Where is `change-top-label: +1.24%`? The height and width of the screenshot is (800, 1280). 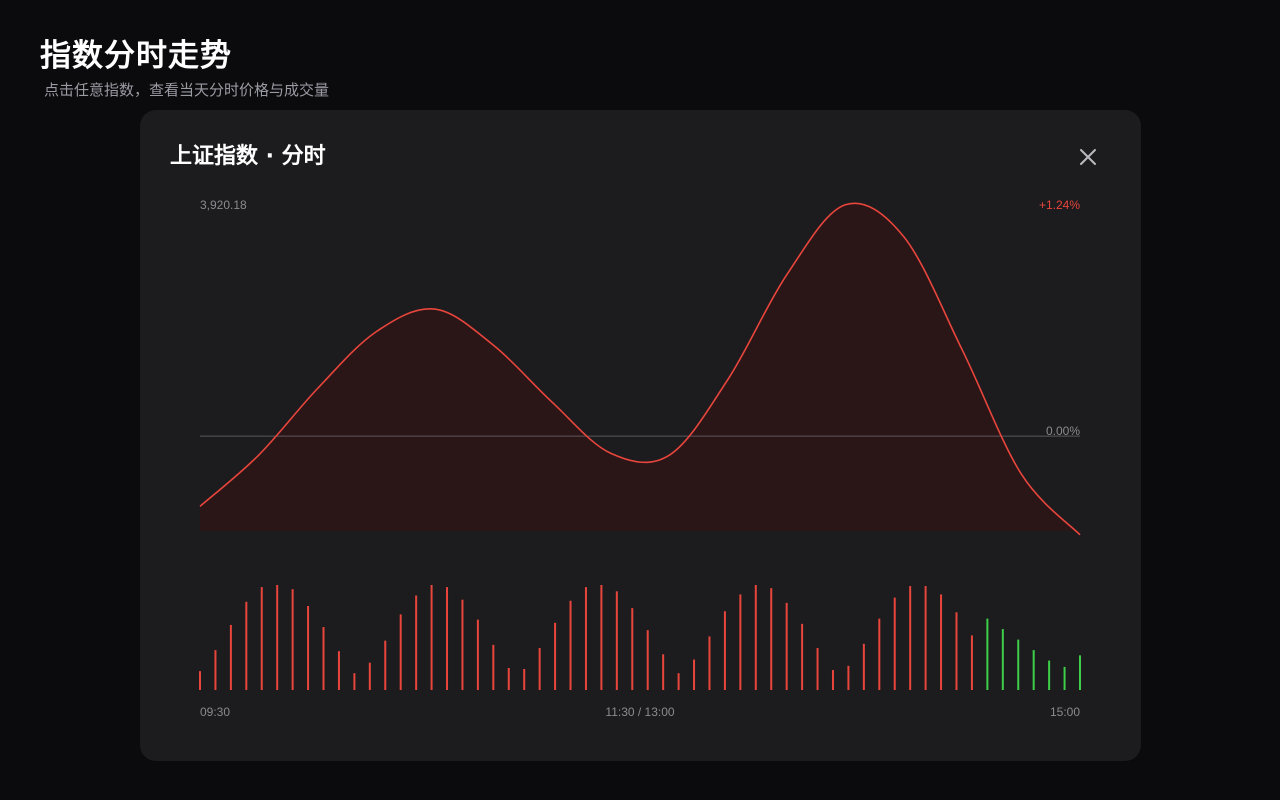
change-top-label: +1.24% is located at coordinates (1059, 205).